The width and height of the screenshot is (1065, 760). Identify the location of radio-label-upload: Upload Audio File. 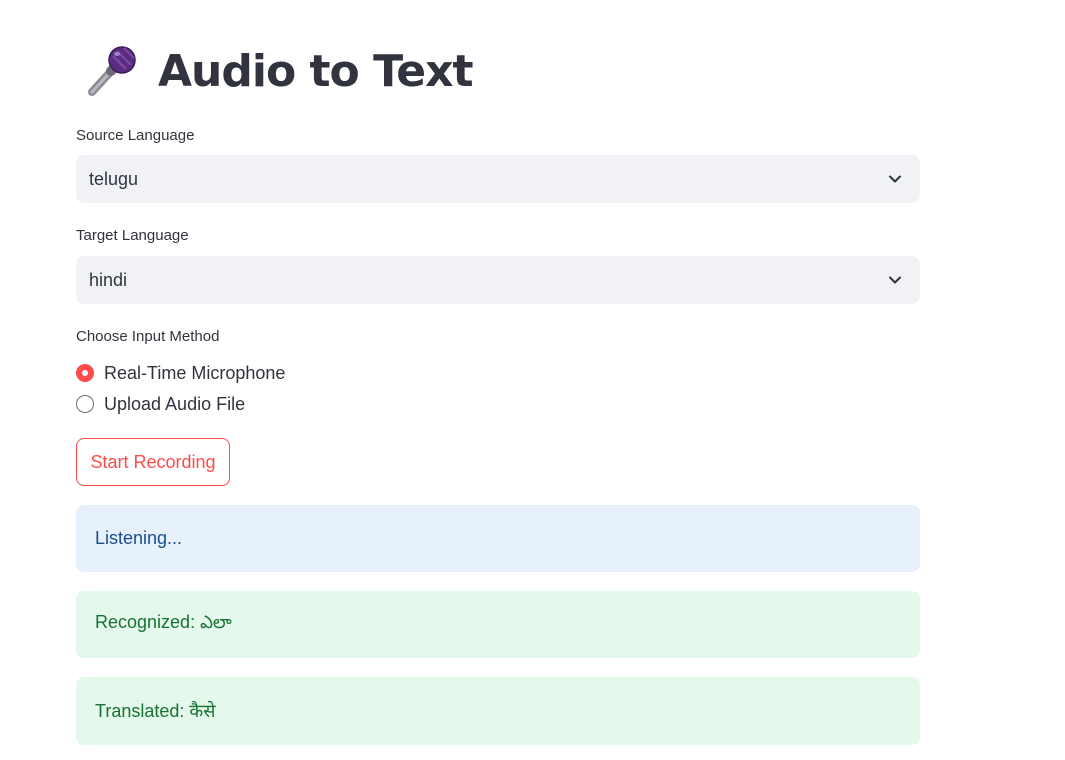
(175, 403).